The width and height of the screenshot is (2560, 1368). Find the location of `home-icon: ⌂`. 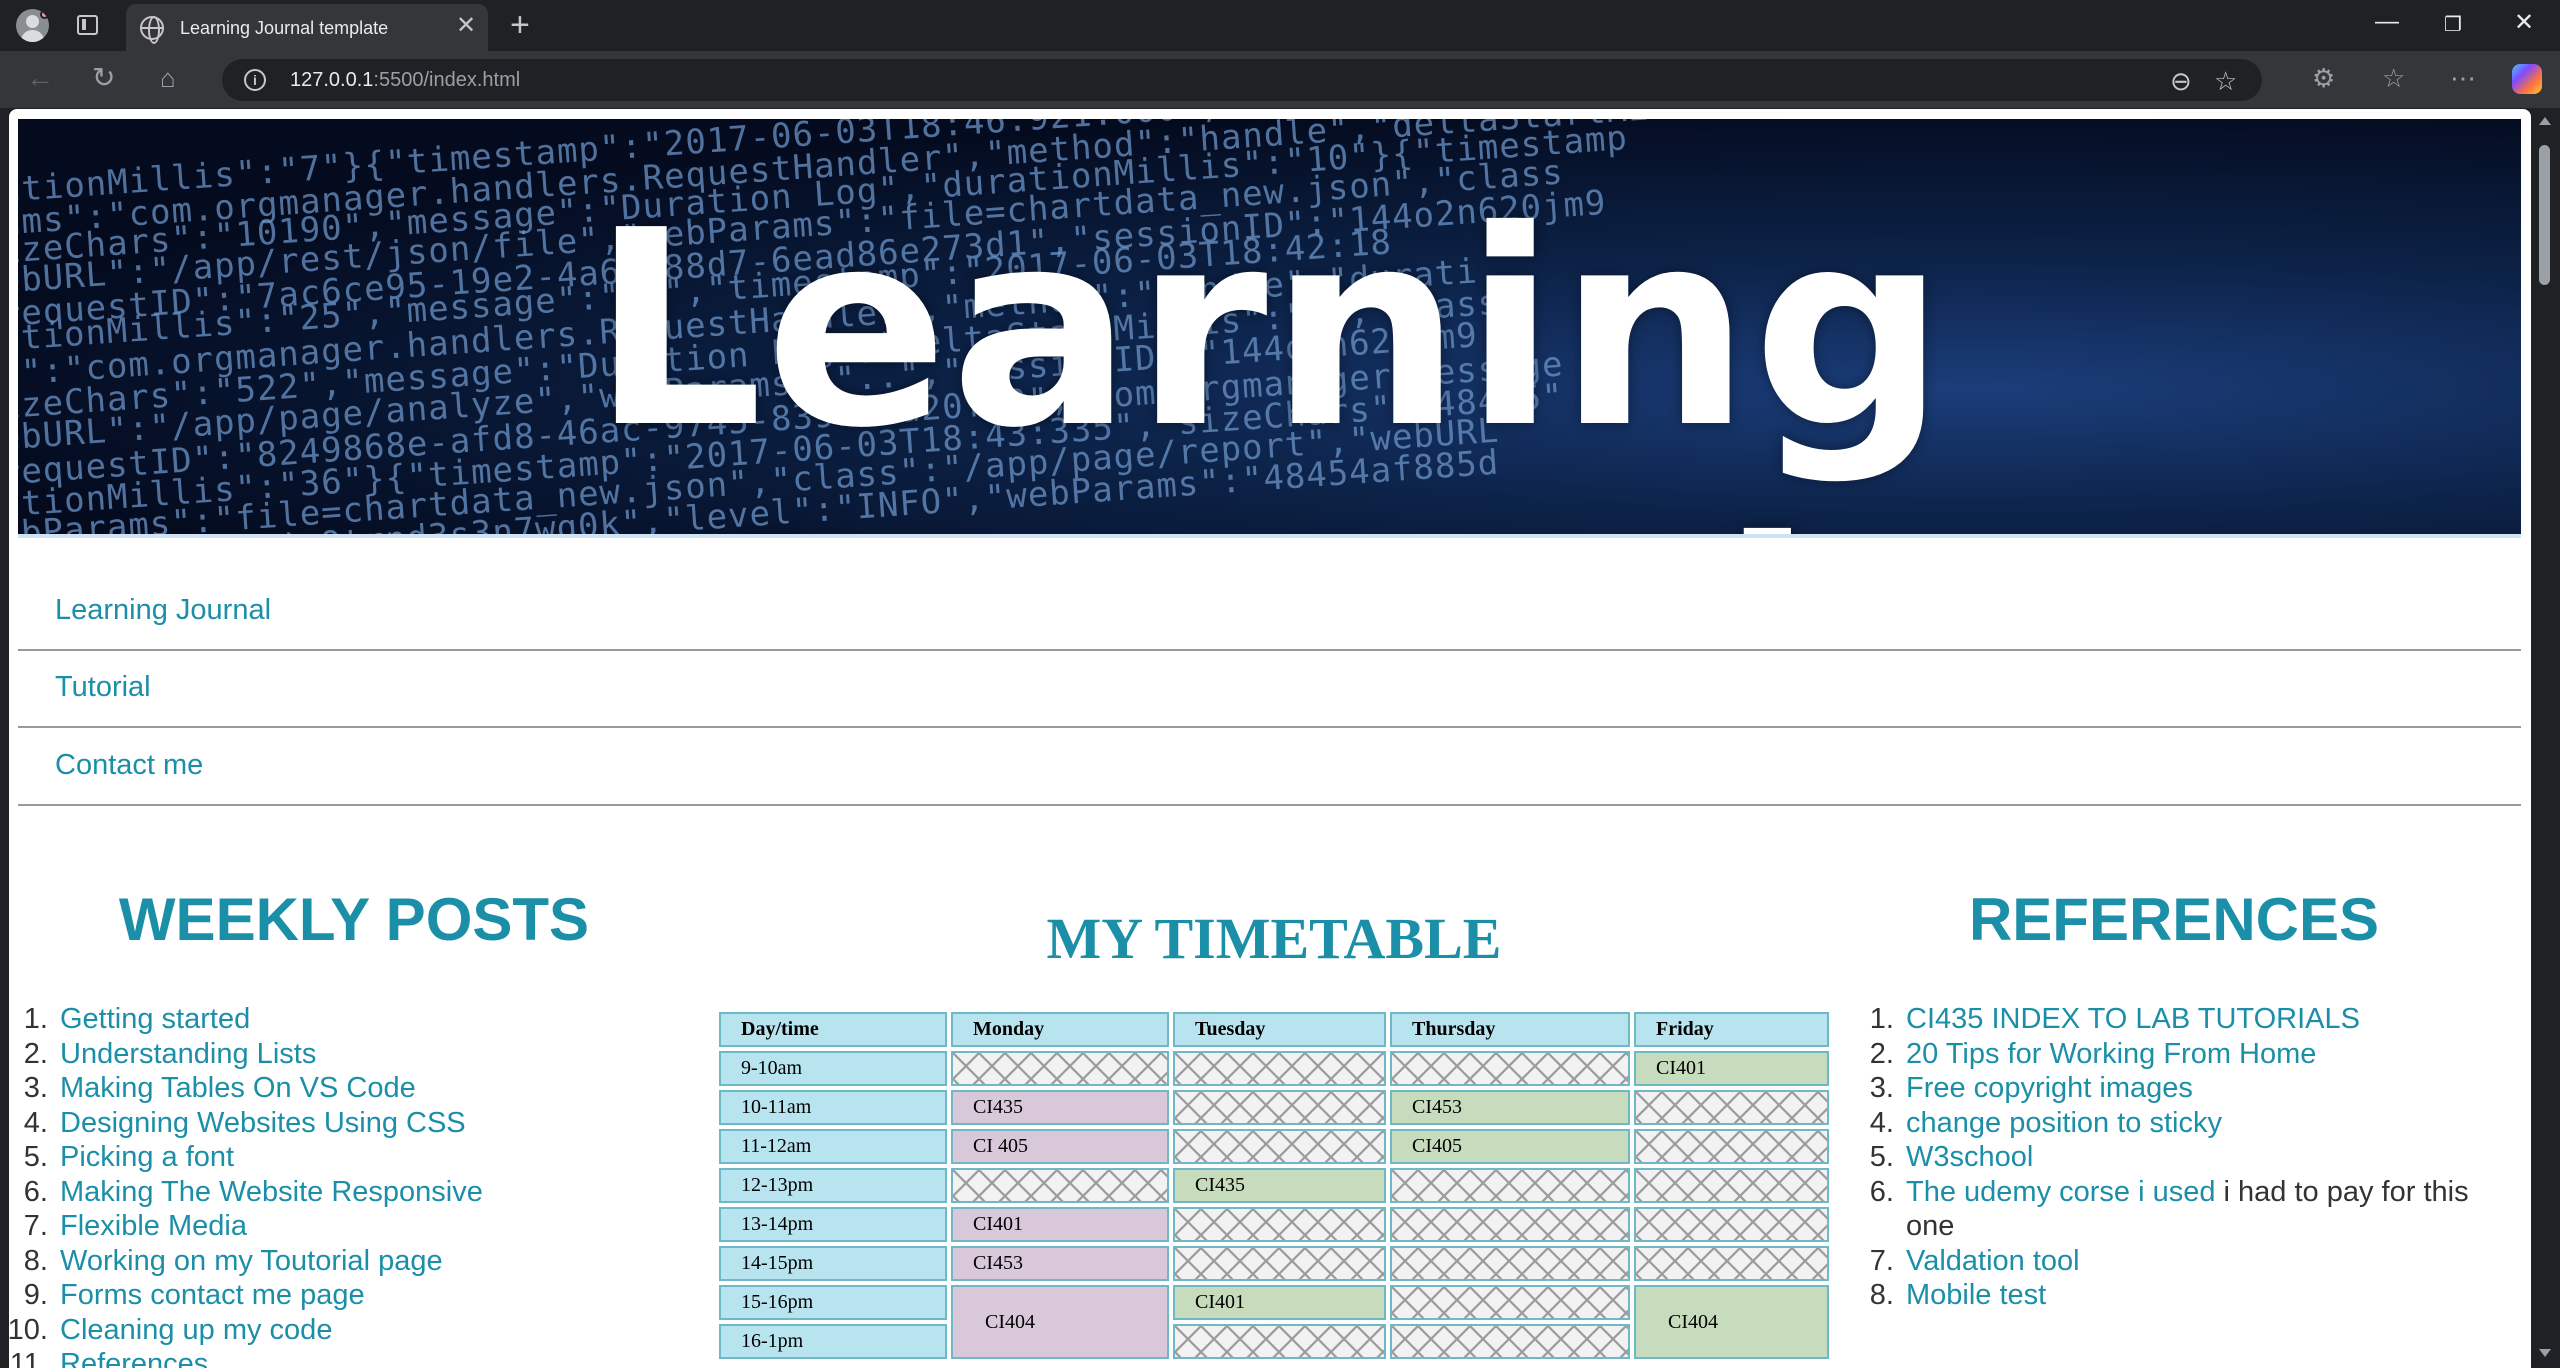

home-icon: ⌂ is located at coordinates (168, 78).